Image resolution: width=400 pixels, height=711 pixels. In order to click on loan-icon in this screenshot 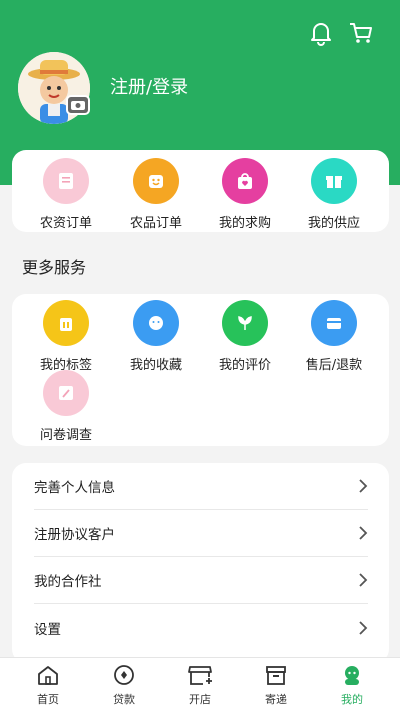, I will do `click(124, 675)`.